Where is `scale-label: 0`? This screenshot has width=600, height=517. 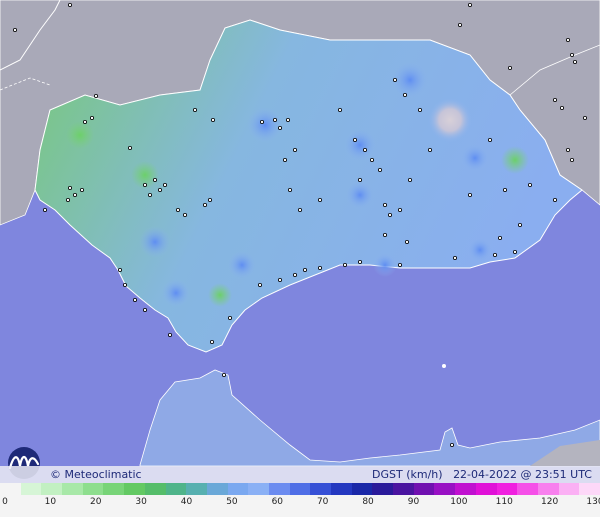 scale-label: 0 is located at coordinates (5, 502).